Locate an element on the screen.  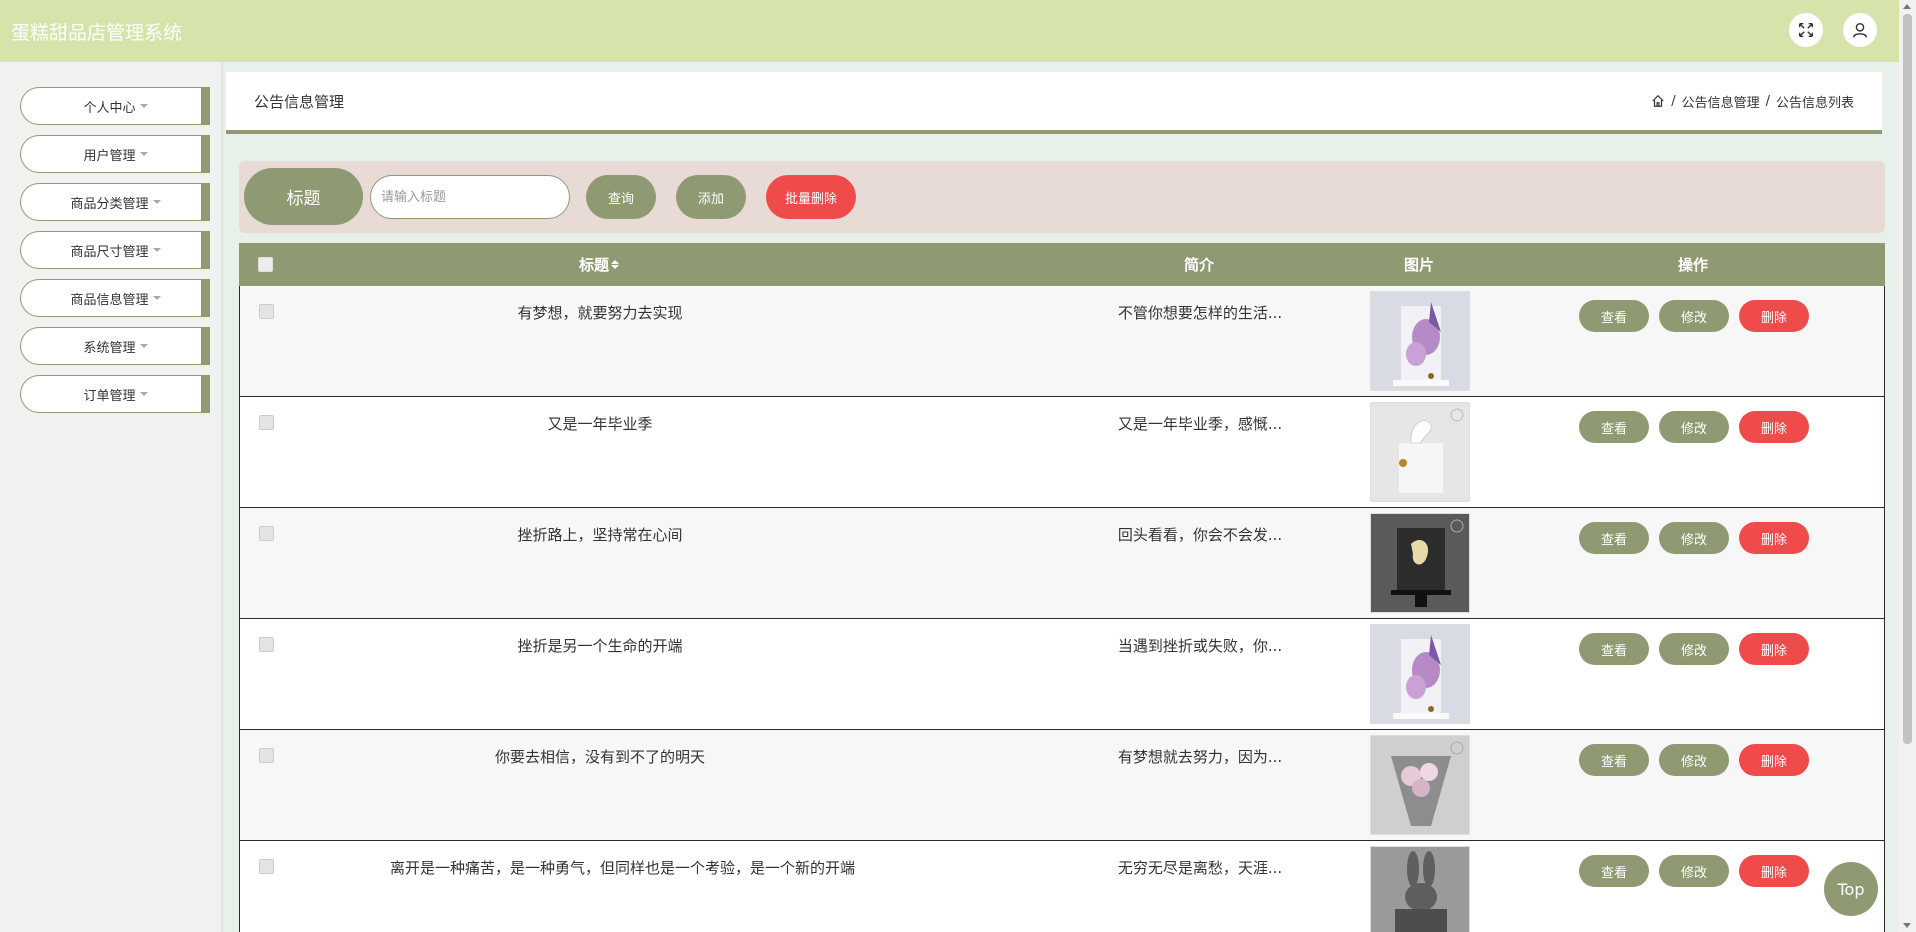
sort-icon is located at coordinates (615, 264).